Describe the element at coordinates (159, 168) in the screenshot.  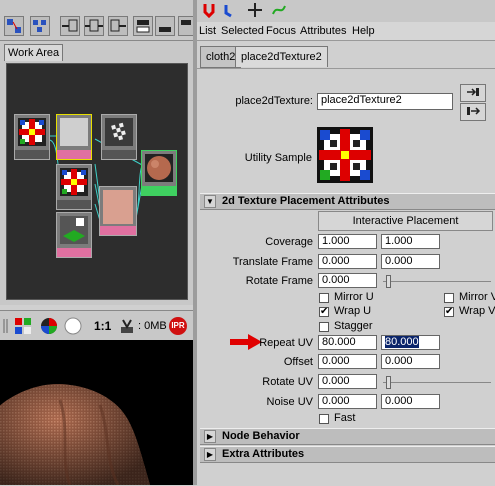
I see `render-swatch-icon` at that location.